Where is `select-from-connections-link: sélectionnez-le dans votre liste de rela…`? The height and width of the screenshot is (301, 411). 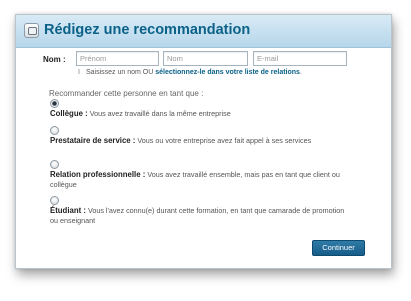
select-from-connections-link: sélectionnez-le dans votre liste de rela… is located at coordinates (227, 72).